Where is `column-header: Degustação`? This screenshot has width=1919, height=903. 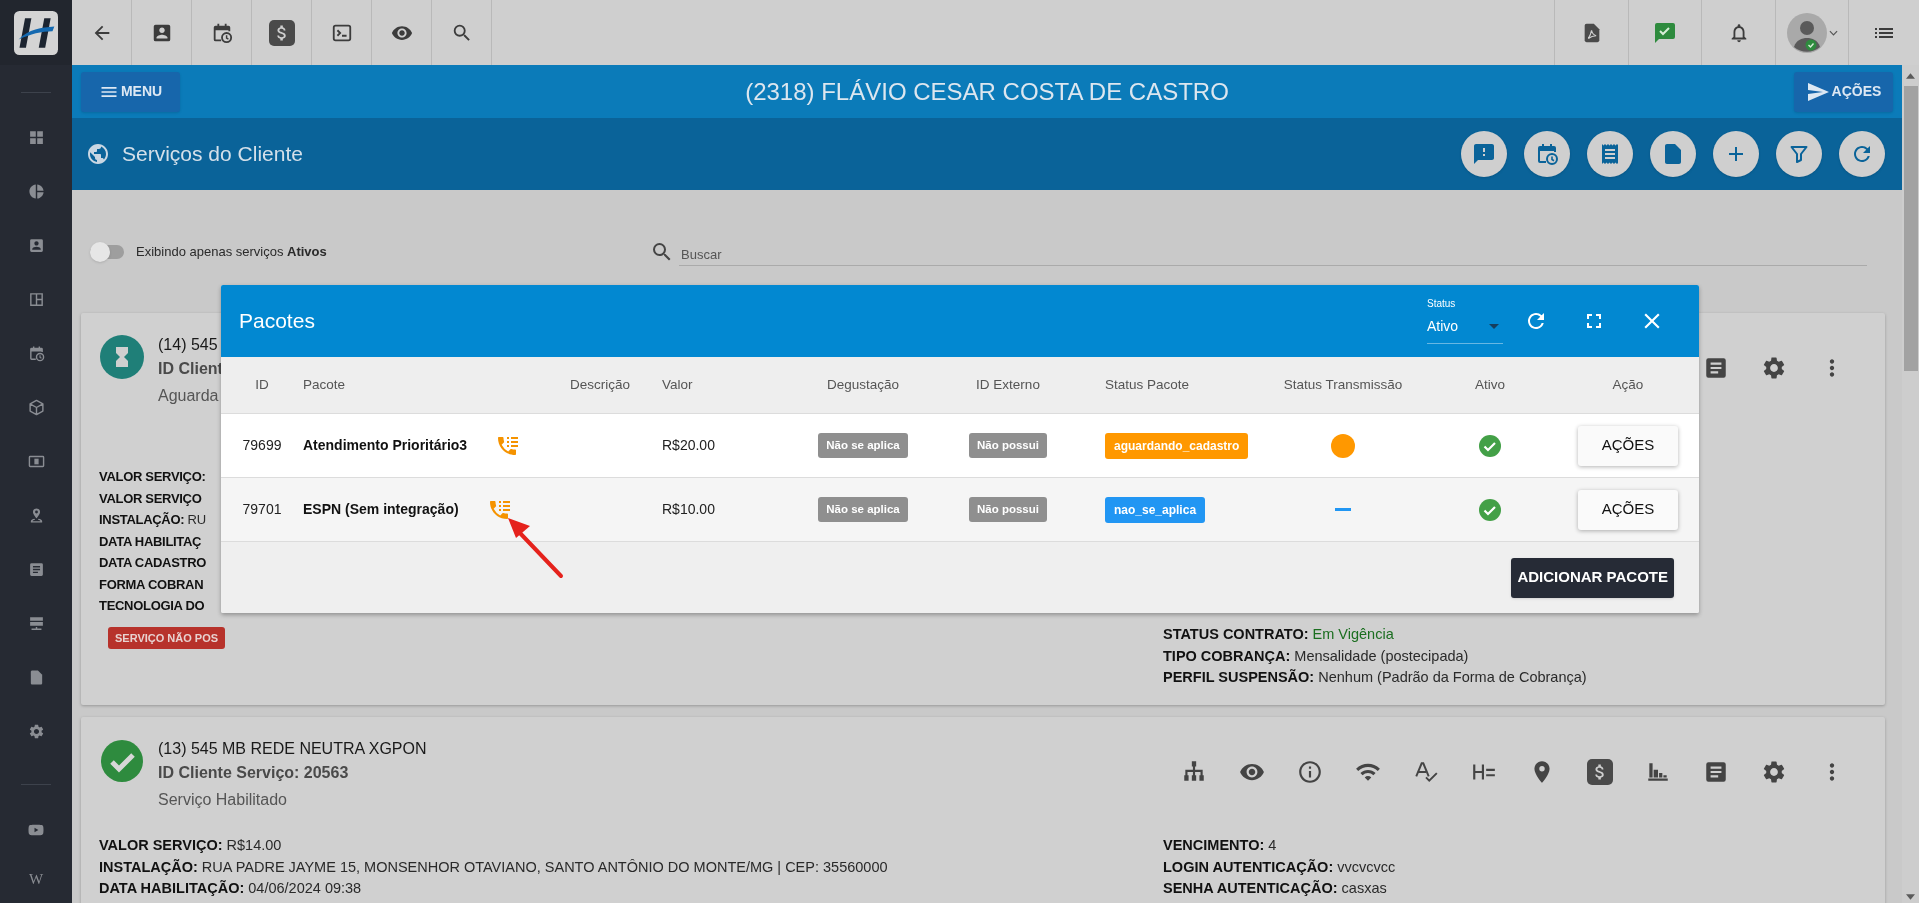
column-header: Degustação is located at coordinates (863, 384).